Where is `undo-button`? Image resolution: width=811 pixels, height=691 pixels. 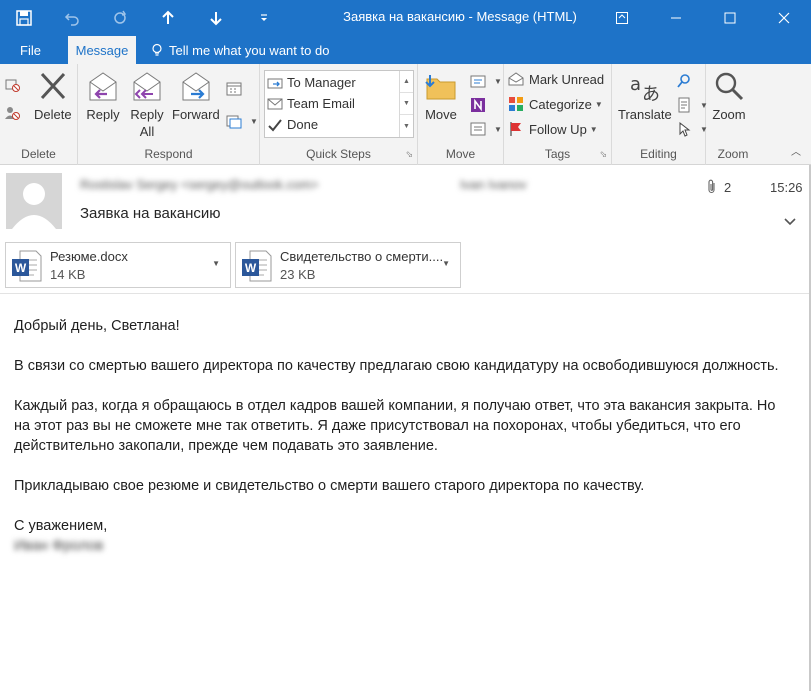
undo-button is located at coordinates (72, 18).